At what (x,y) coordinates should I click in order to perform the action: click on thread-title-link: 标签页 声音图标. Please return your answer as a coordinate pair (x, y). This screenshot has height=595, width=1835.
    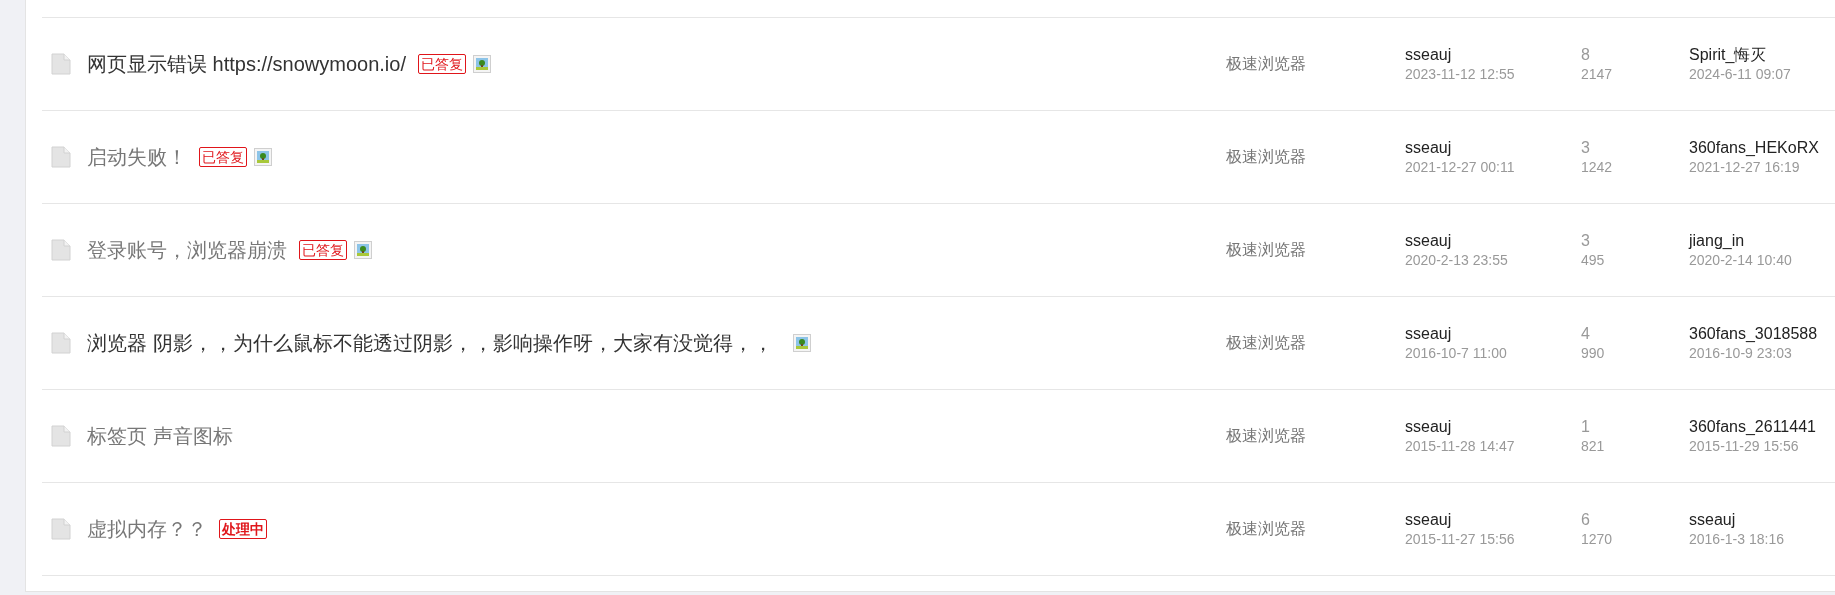
    Looking at the image, I should click on (160, 436).